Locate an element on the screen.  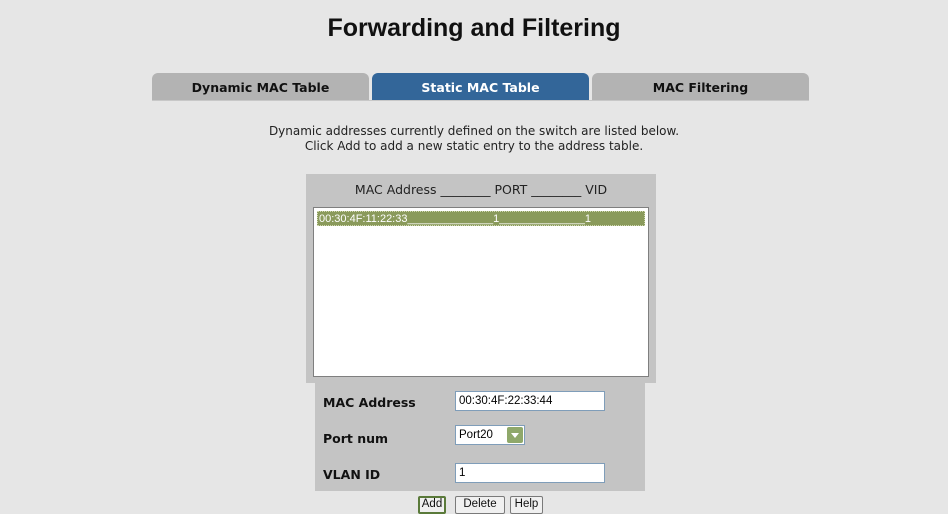
page-title: Forwarding and Filtering is located at coordinates (474, 28).